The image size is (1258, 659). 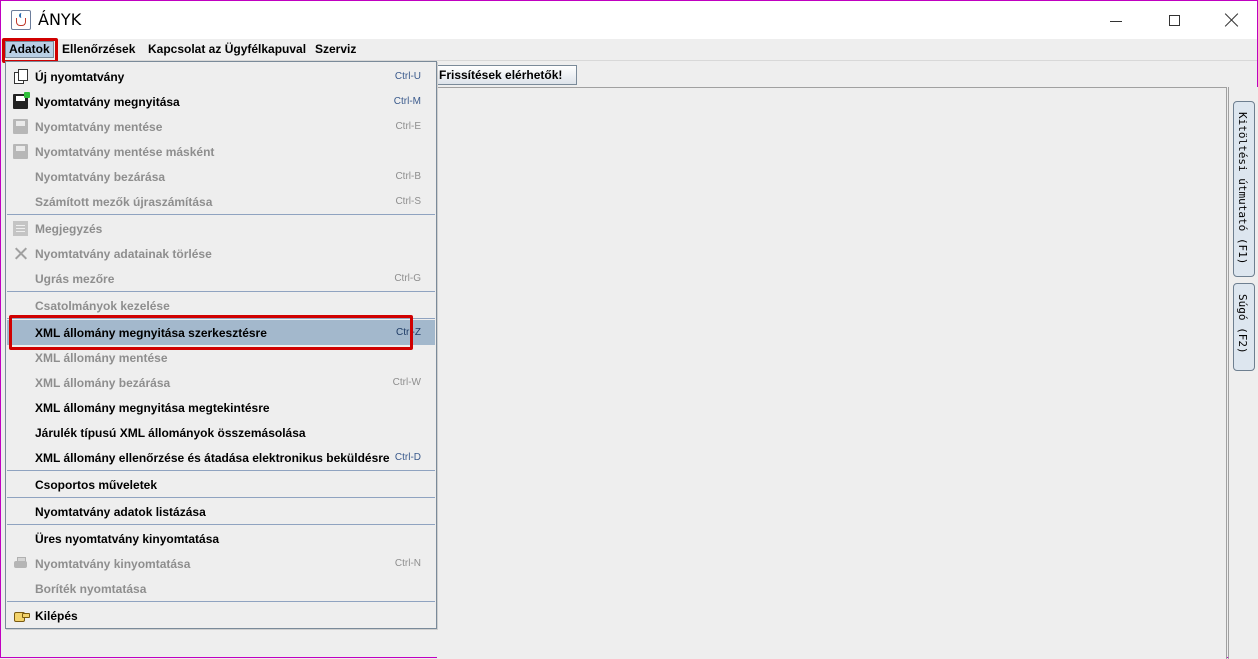 What do you see at coordinates (20, 253) in the screenshot?
I see `delete-icon` at bounding box center [20, 253].